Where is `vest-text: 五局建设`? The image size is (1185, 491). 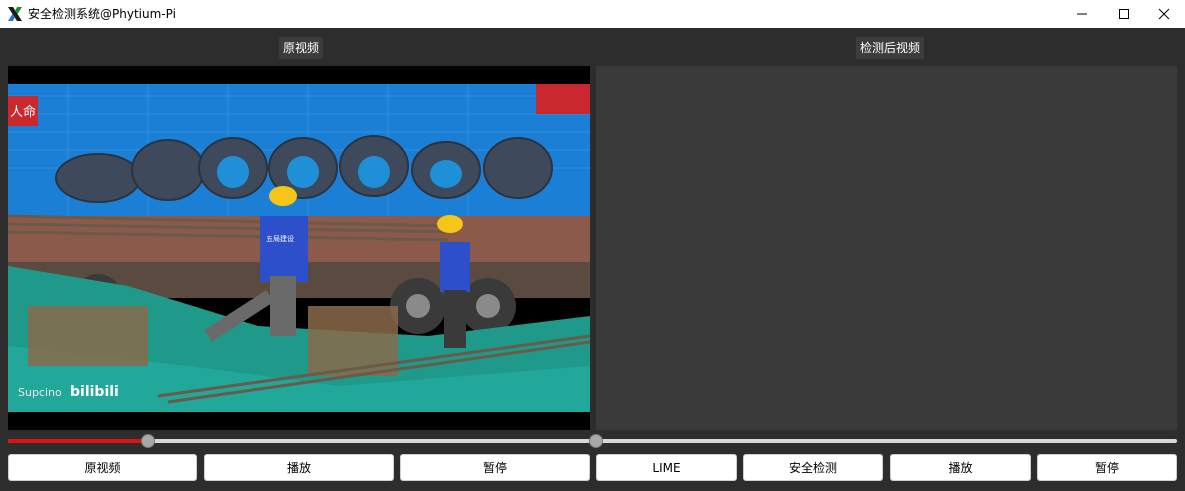 vest-text: 五局建设 is located at coordinates (280, 238).